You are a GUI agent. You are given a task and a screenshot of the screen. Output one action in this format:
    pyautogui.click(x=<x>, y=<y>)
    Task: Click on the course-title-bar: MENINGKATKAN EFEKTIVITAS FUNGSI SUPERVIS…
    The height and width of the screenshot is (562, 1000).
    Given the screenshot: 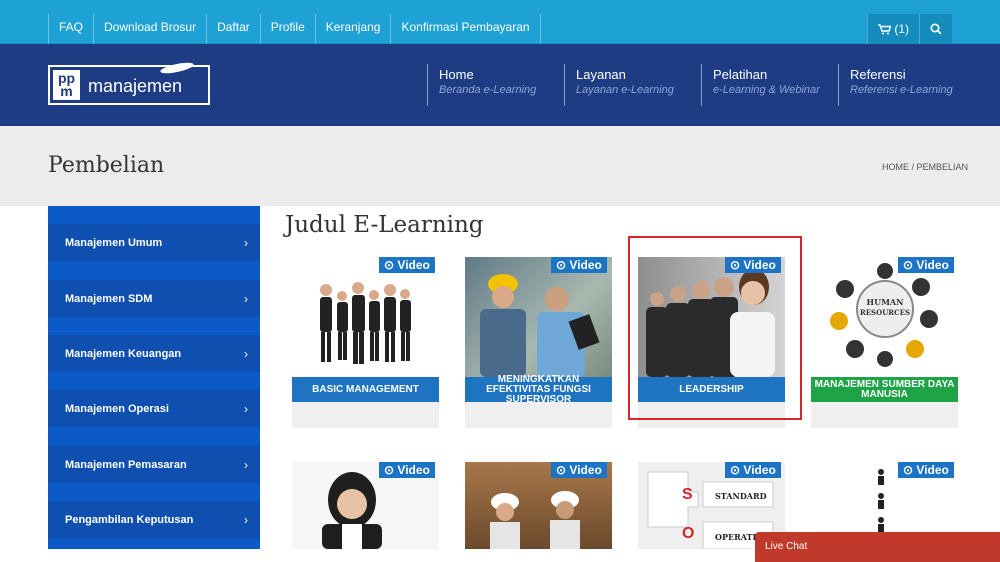 What is the action you would take?
    pyautogui.click(x=538, y=389)
    